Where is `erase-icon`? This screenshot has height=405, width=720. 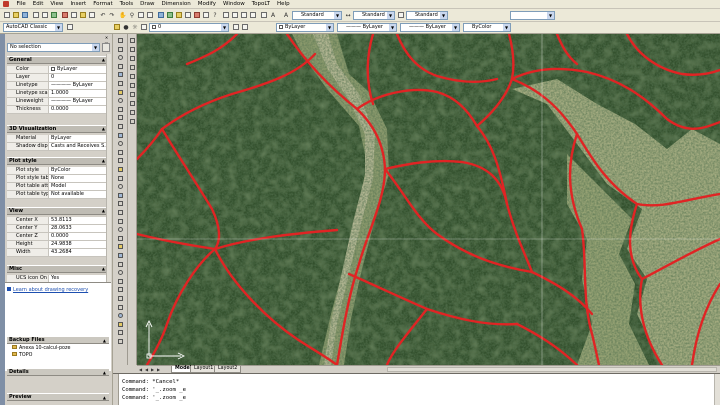
erase-icon is located at coordinates (120, 212).